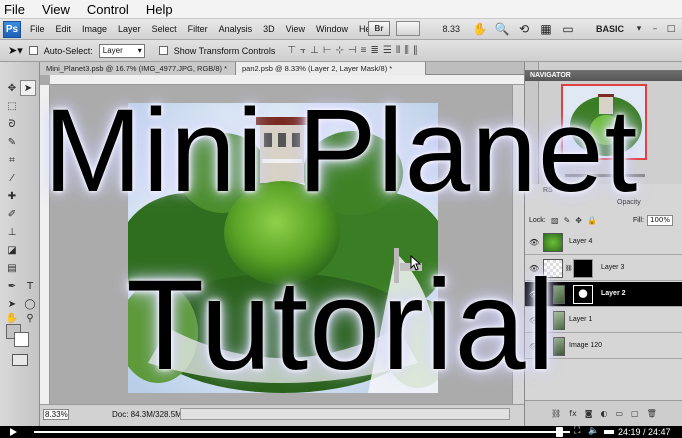 Image resolution: width=682 pixels, height=438 pixels. What do you see at coordinates (502, 29) in the screenshot?
I see `zoom-tool-icon: 🔍` at bounding box center [502, 29].